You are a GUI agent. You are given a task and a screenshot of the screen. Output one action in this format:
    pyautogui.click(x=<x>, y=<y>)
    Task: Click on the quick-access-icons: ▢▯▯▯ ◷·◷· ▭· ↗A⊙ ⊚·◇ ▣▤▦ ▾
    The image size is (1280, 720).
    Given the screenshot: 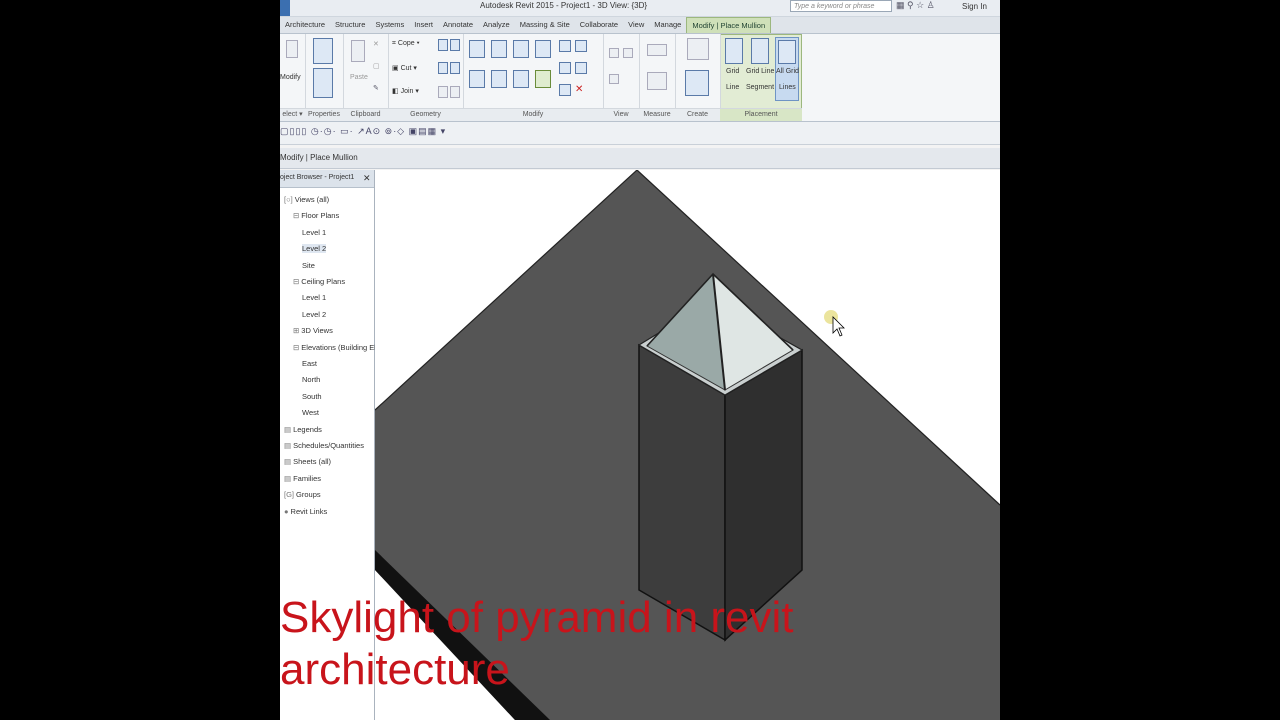 What is the action you would take?
    pyautogui.click(x=363, y=131)
    